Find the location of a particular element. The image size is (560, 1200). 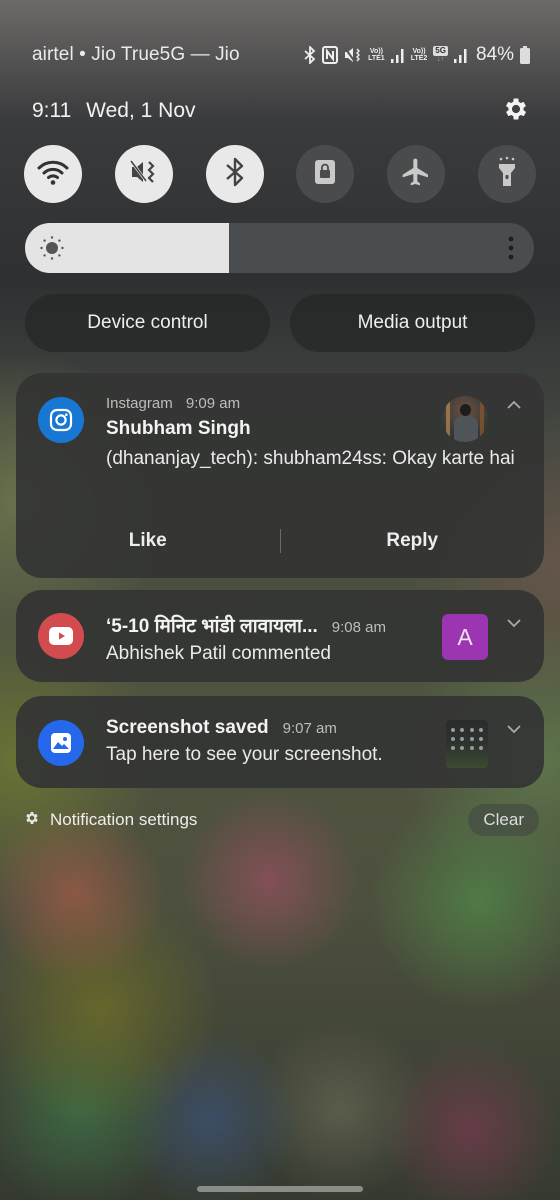

5g-icon: 5G ↓↑ is located at coordinates (440, 54).